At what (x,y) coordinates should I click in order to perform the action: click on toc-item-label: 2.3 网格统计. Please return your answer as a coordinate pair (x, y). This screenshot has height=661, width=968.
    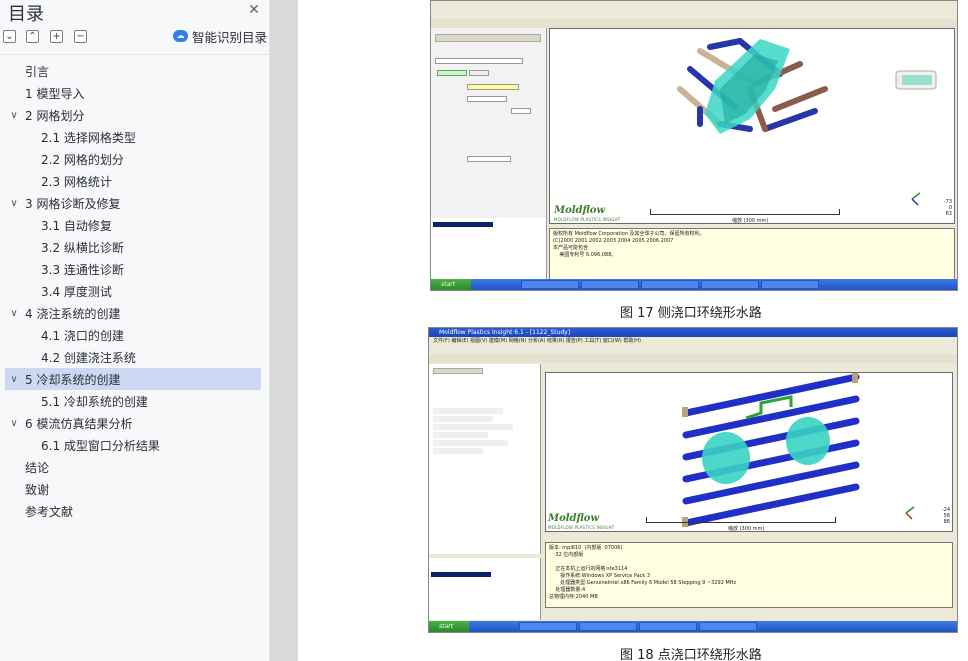
    Looking at the image, I should click on (76, 181).